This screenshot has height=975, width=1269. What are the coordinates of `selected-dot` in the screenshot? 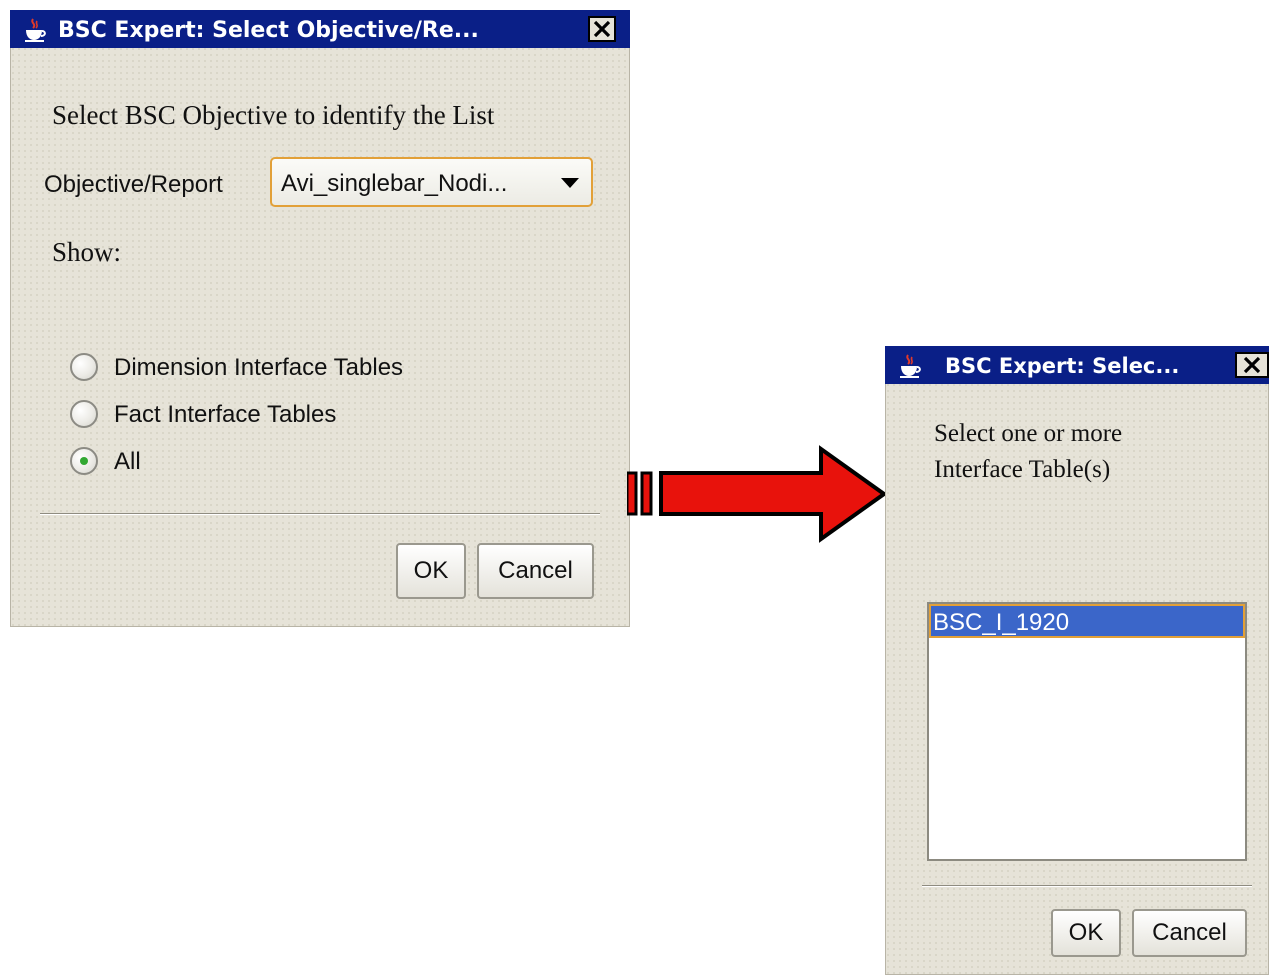 It's located at (84, 461).